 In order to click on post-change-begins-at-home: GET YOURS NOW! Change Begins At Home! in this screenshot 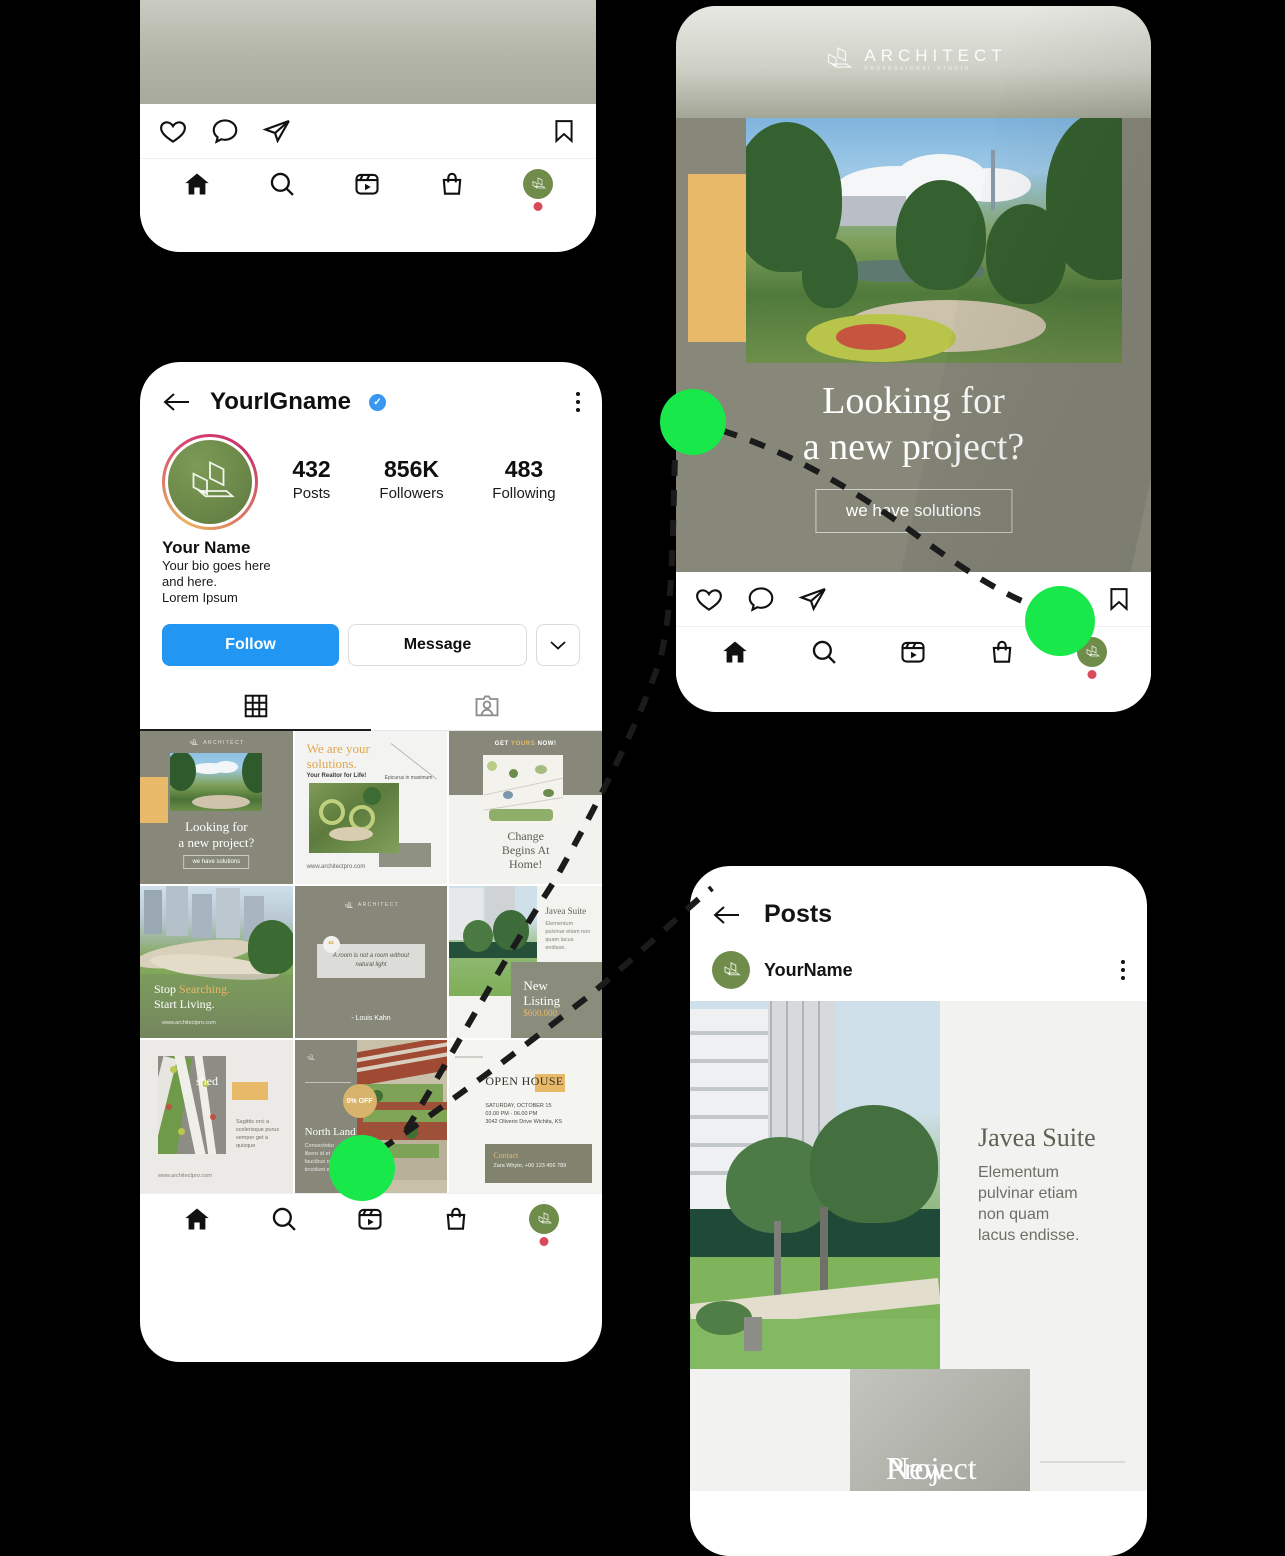, I will do `click(525, 807)`.